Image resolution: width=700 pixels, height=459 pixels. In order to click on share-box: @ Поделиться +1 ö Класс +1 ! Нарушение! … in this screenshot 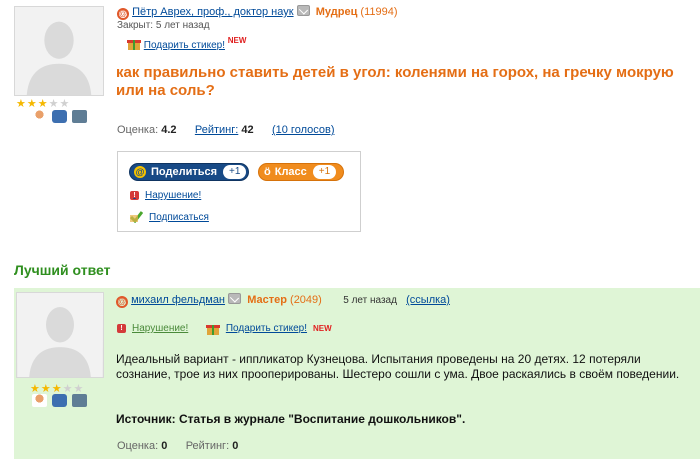, I will do `click(239, 191)`.